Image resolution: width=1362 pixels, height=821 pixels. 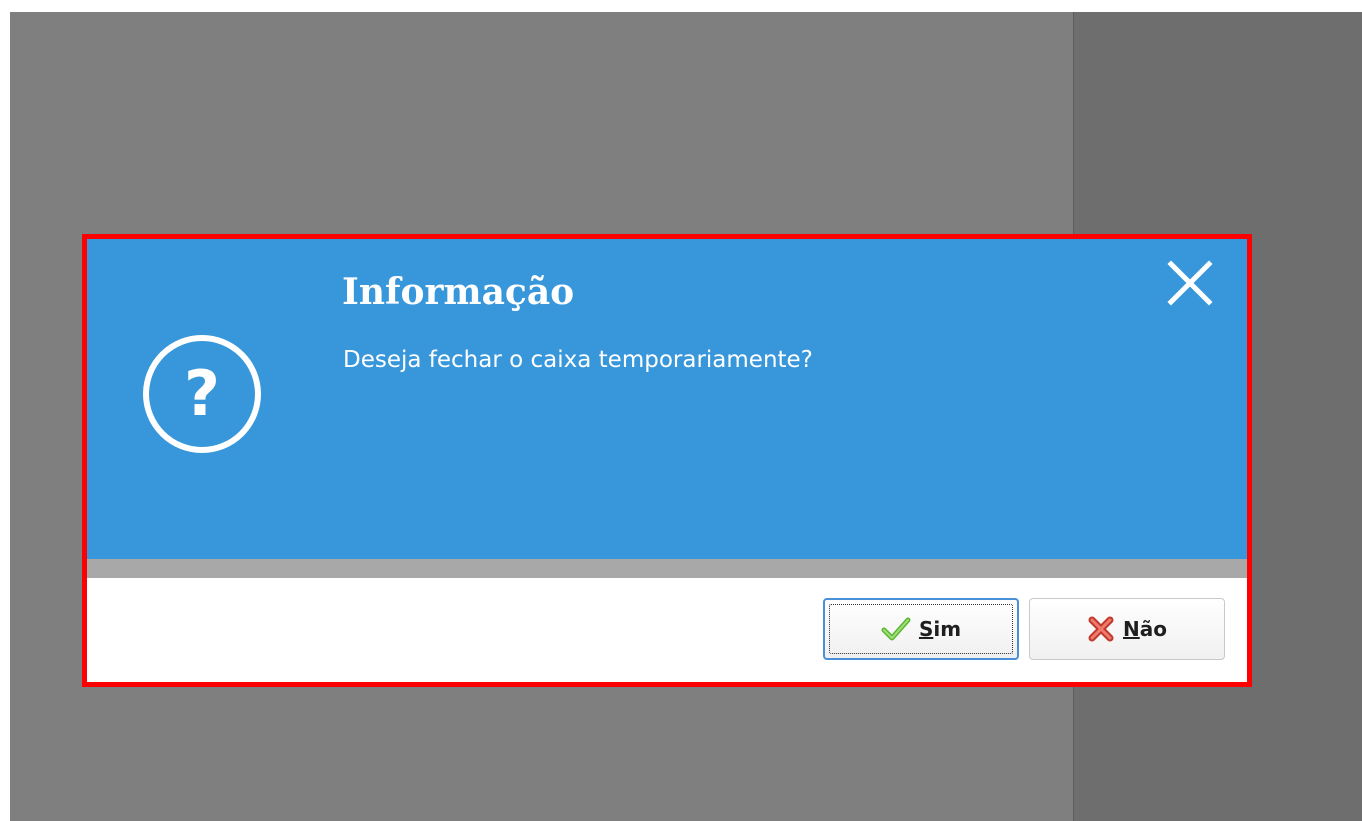 What do you see at coordinates (578, 360) in the screenshot?
I see `dialog-message: Deseja fechar o caixa temporariamente?` at bounding box center [578, 360].